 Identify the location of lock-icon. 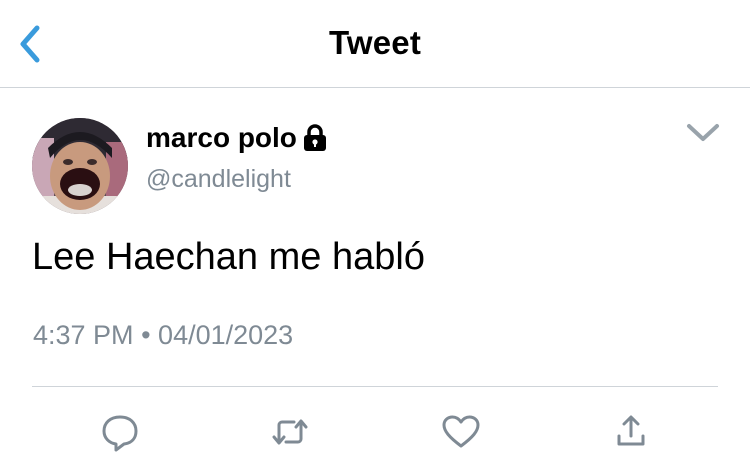
(315, 138).